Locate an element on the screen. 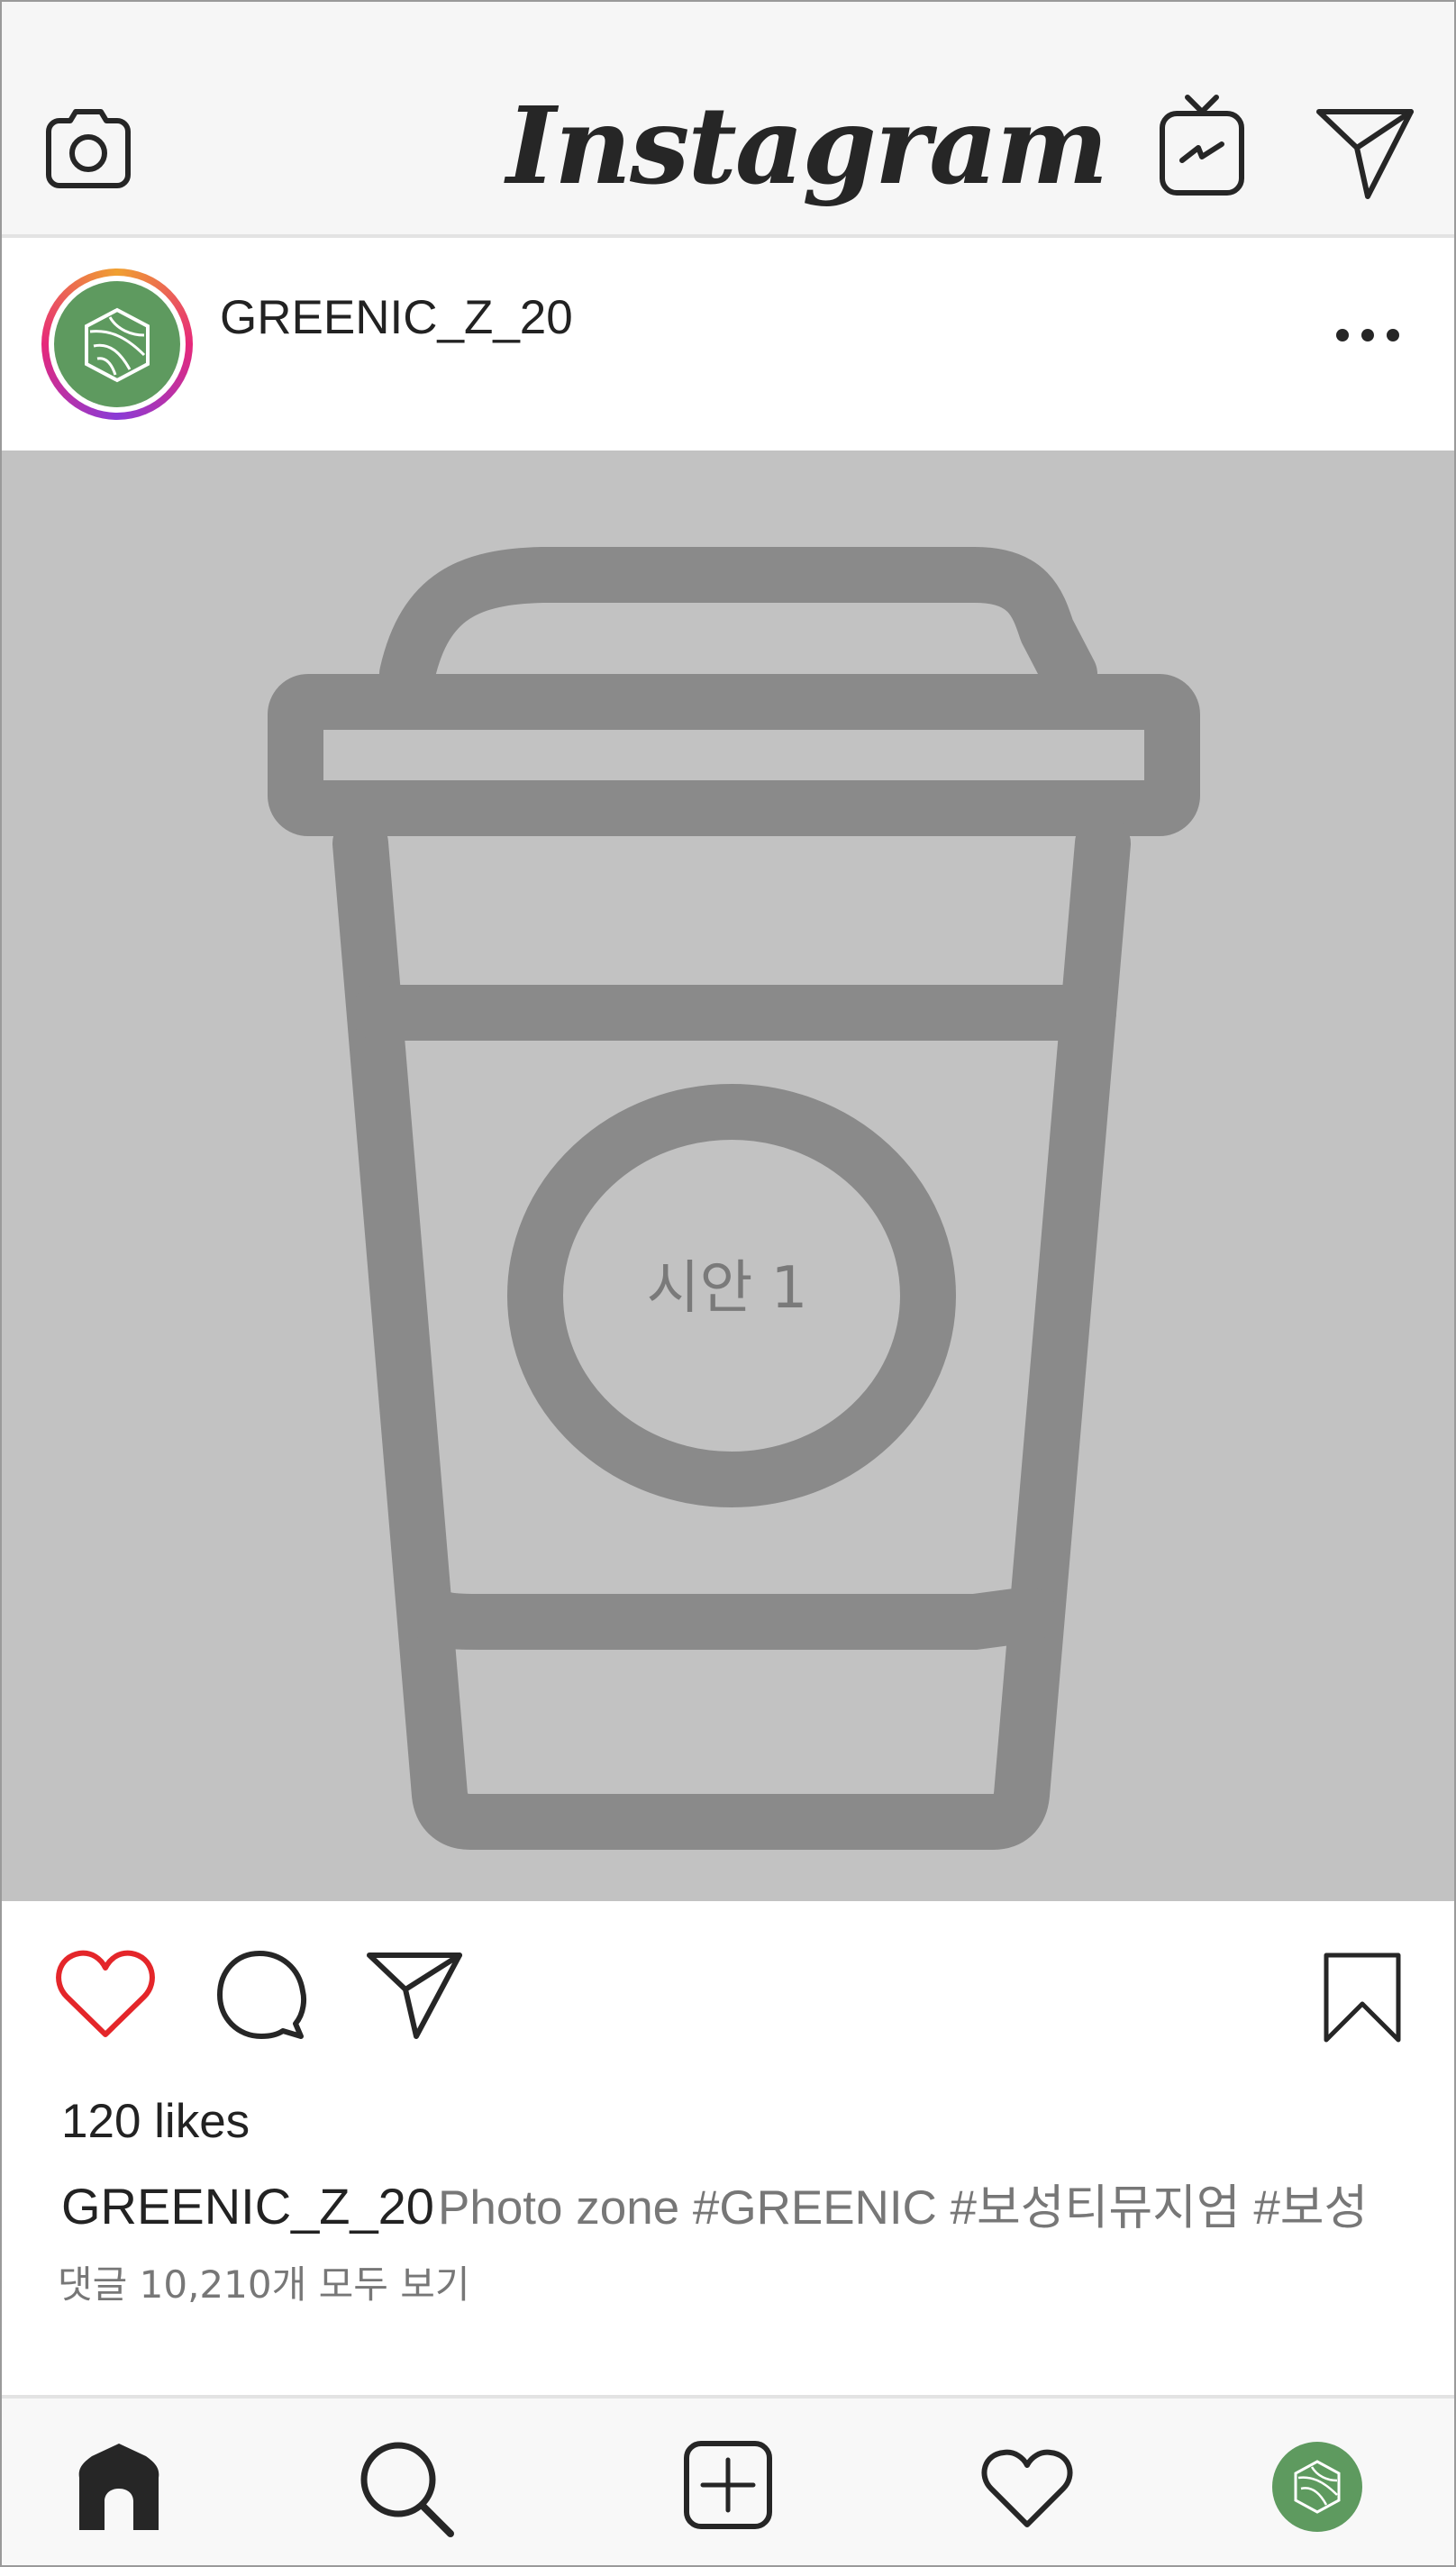 This screenshot has width=1456, height=2567. instagram-logo: Instagram is located at coordinates (807, 145).